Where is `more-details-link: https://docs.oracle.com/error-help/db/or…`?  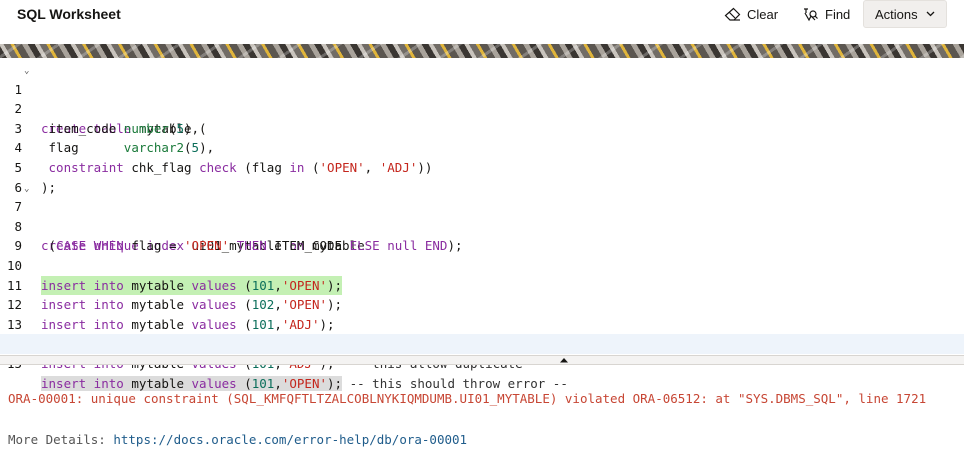
more-details-link: https://docs.oracle.com/error-help/db/or… is located at coordinates (290, 439).